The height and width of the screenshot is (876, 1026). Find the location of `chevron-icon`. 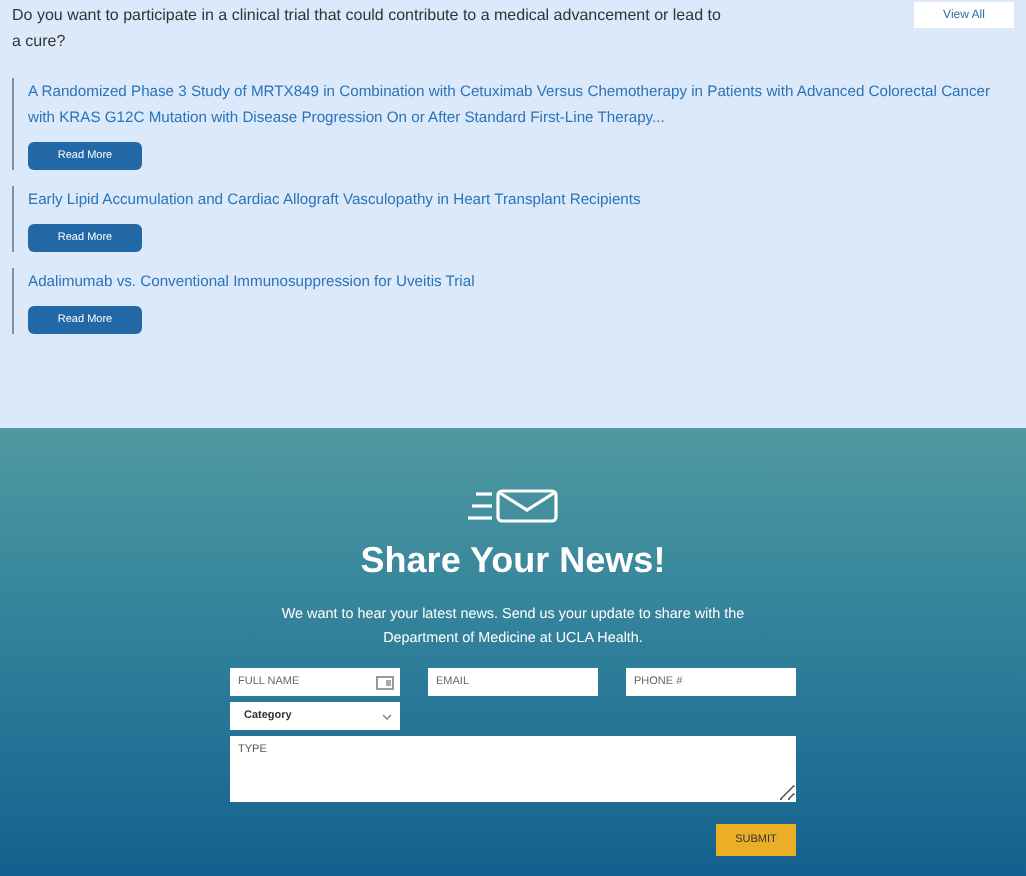

chevron-icon is located at coordinates (387, 716).